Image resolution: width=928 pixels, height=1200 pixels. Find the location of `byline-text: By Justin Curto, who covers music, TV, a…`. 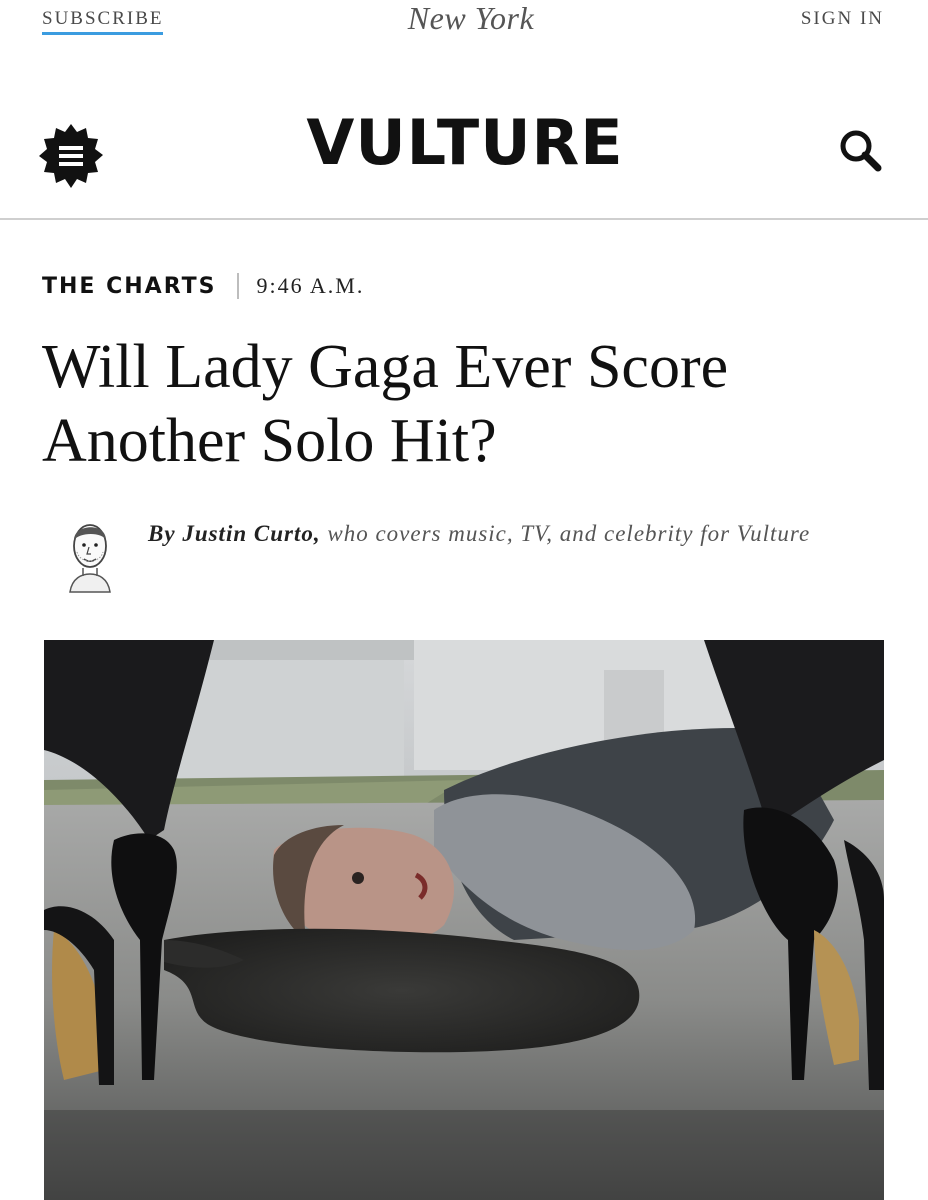

byline-text: By Justin Curto, who covers music, TV, a… is located at coordinates (528, 534).